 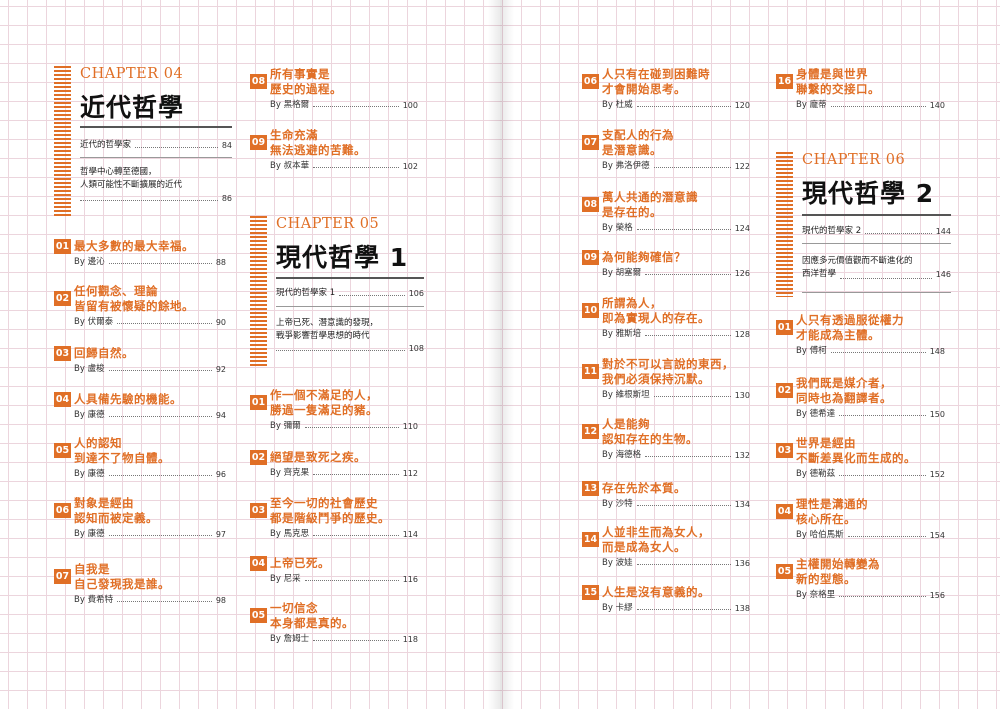 I want to click on entry-title-line: 至今一切的社會歷史, so click(x=324, y=503).